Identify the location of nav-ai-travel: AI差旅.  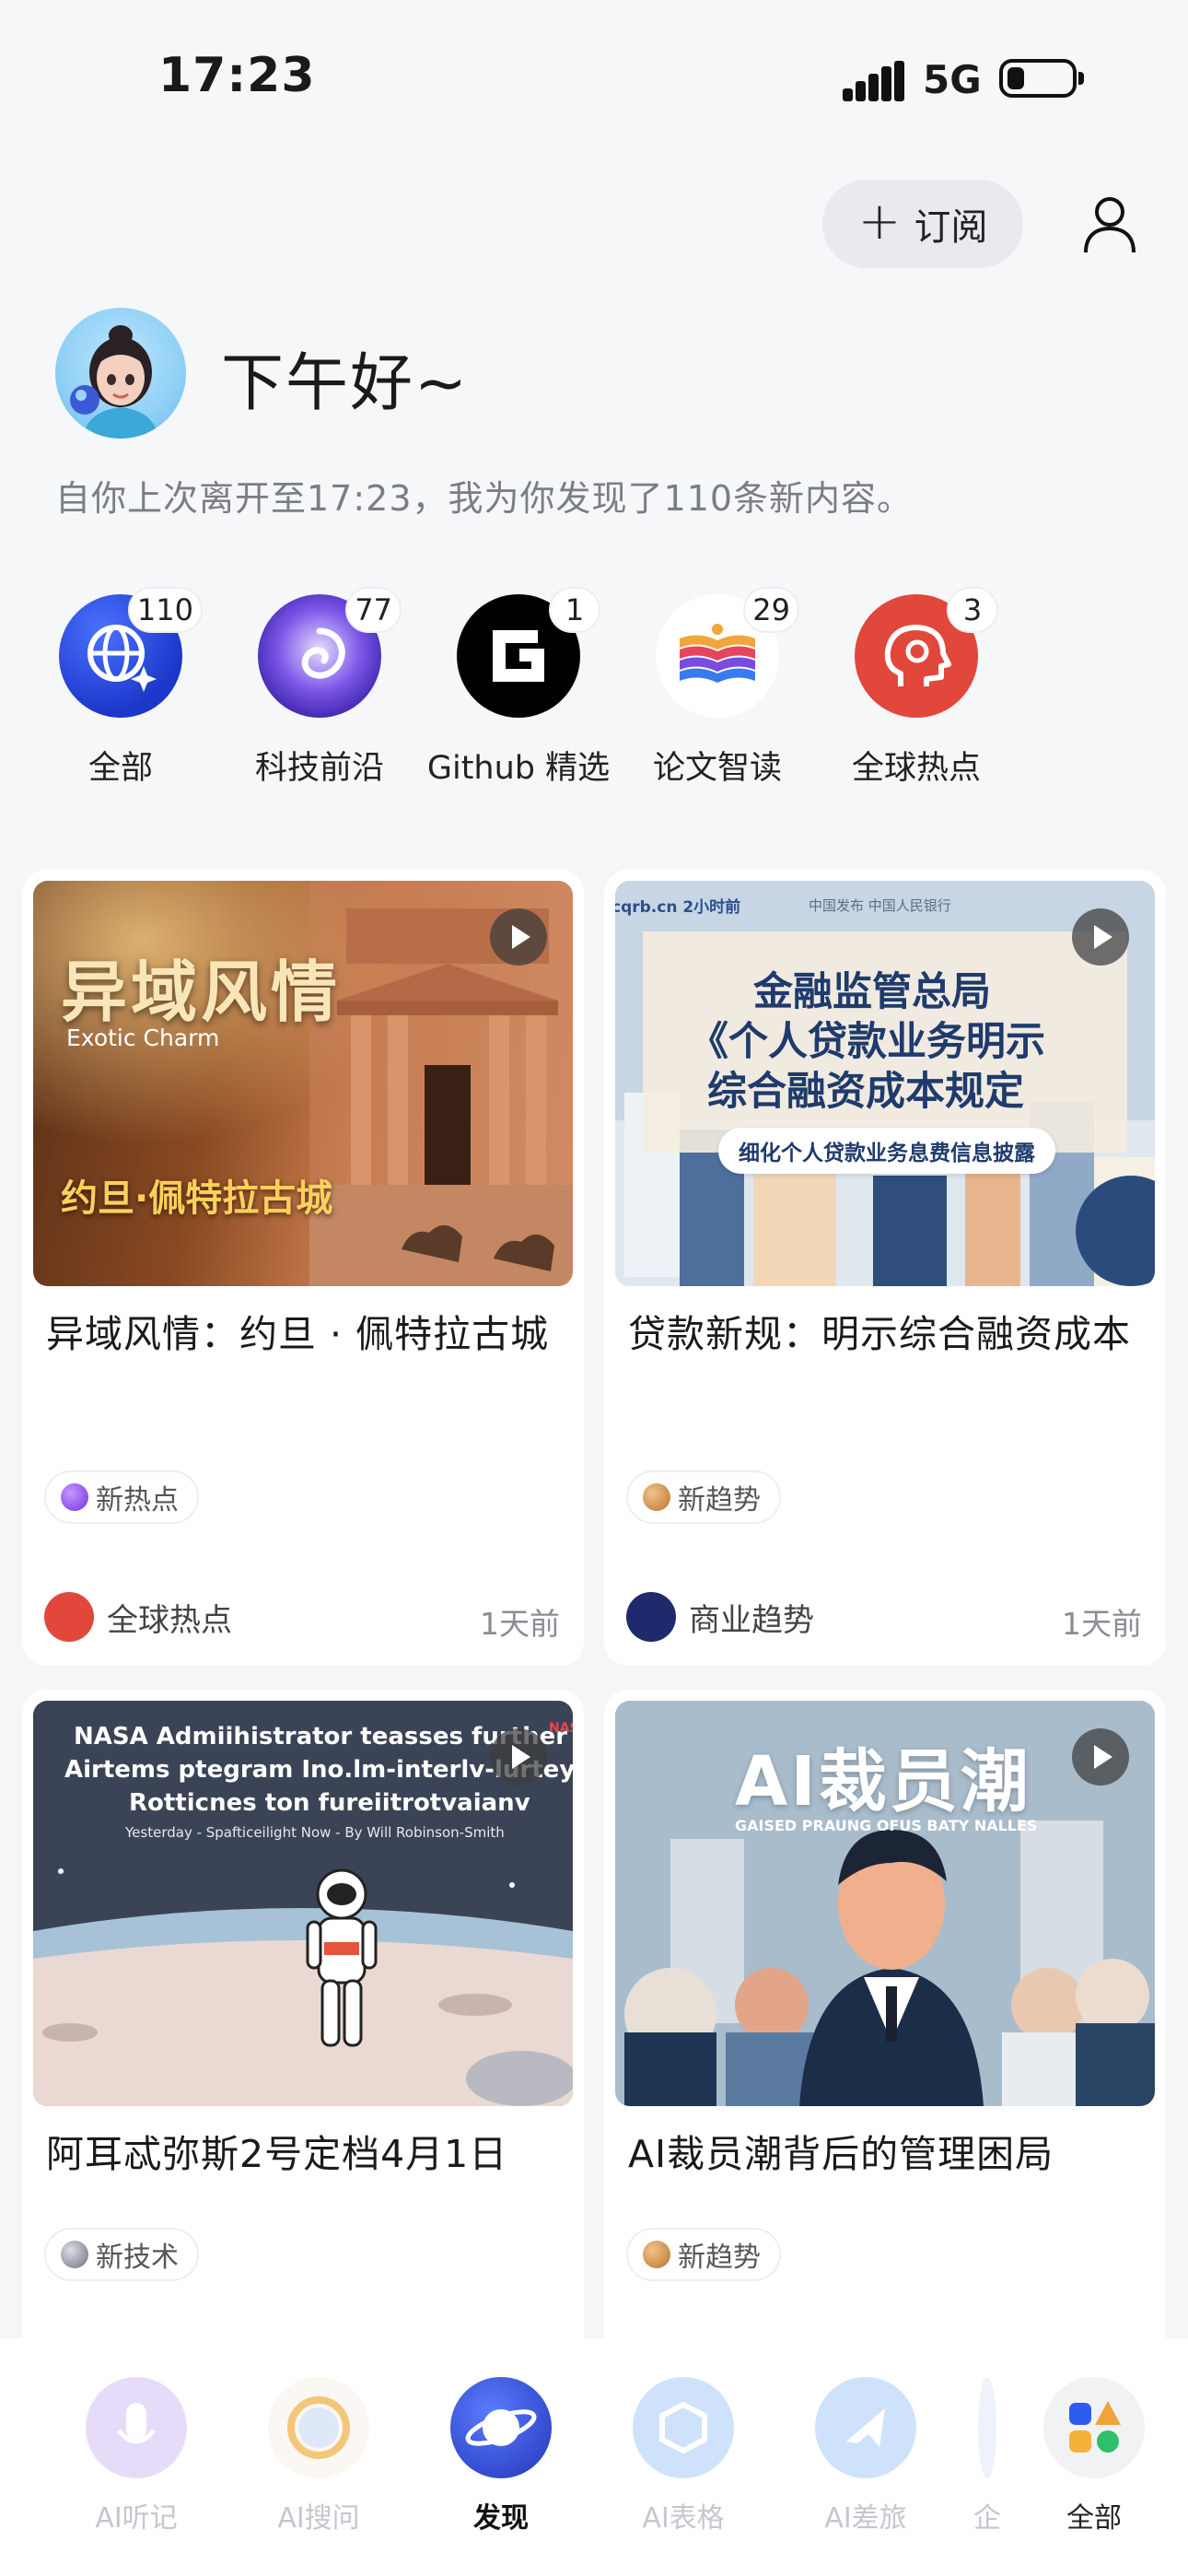
(865, 2456).